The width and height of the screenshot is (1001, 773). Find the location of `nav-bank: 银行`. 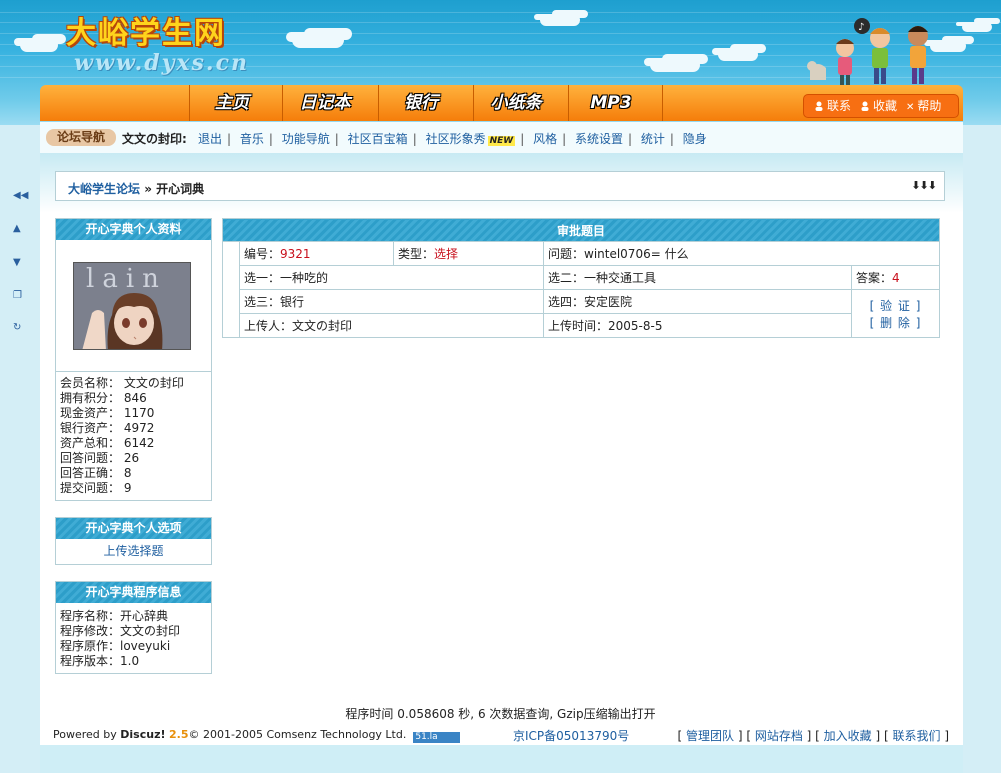

nav-bank: 银行 is located at coordinates (421, 103).